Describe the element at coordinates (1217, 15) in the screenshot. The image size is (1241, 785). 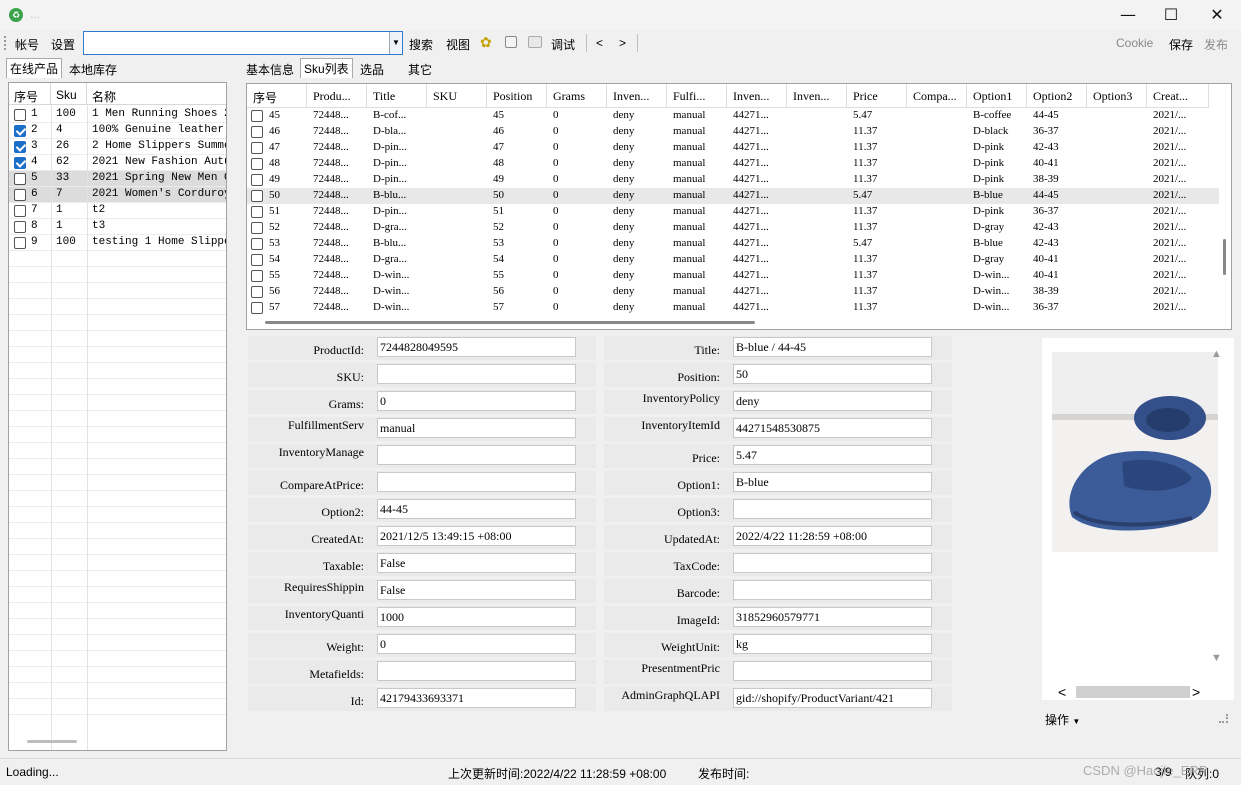
I see `close-button: ✕` at that location.